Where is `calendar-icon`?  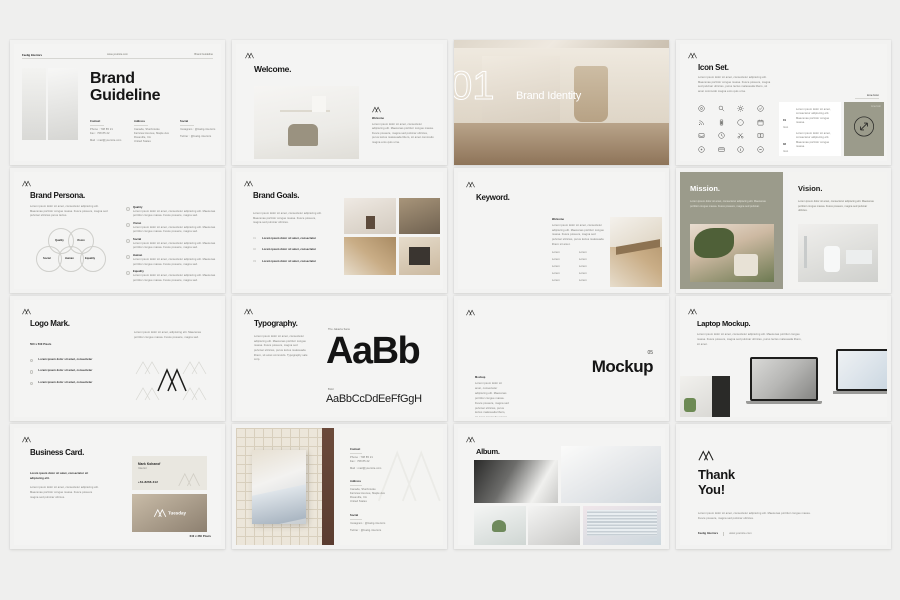 calendar-icon is located at coordinates (761, 123).